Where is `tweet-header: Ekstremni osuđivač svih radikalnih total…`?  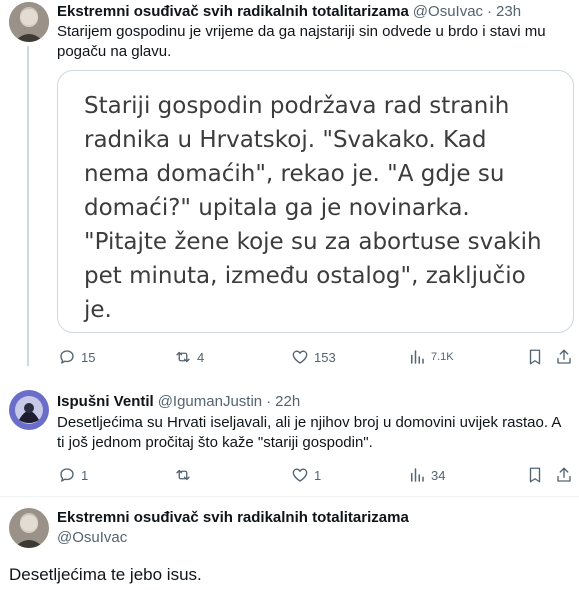 tweet-header: Ekstremni osuđivač svih radikalnih total… is located at coordinates (317, 11).